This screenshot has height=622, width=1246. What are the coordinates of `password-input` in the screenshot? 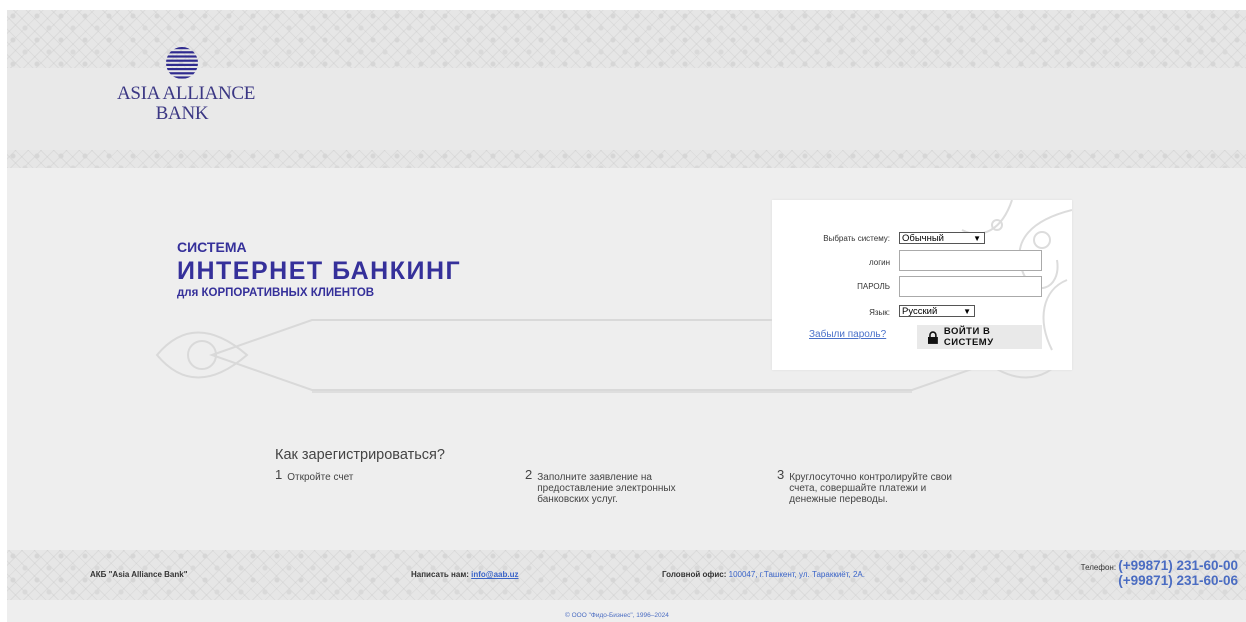 It's located at (970, 286).